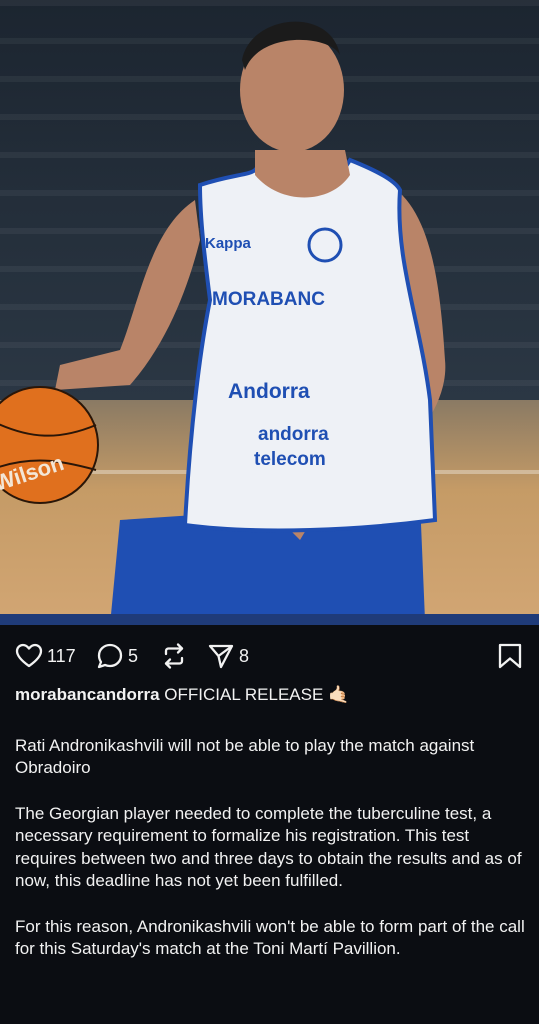 Image resolution: width=539 pixels, height=1024 pixels. I want to click on jersey-sponsor-3a: andorra, so click(293, 434).